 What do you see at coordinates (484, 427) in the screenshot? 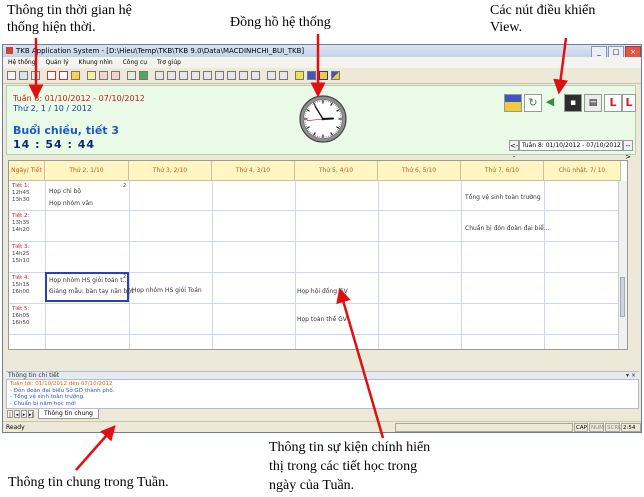
I see `status-panel` at bounding box center [484, 427].